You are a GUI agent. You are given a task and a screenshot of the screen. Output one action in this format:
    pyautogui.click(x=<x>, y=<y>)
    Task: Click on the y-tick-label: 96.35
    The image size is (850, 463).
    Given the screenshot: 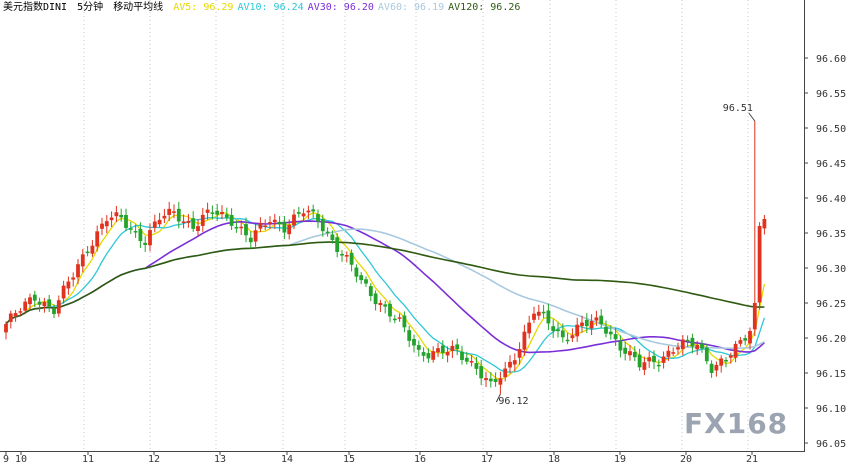 What is the action you would take?
    pyautogui.click(x=831, y=234)
    